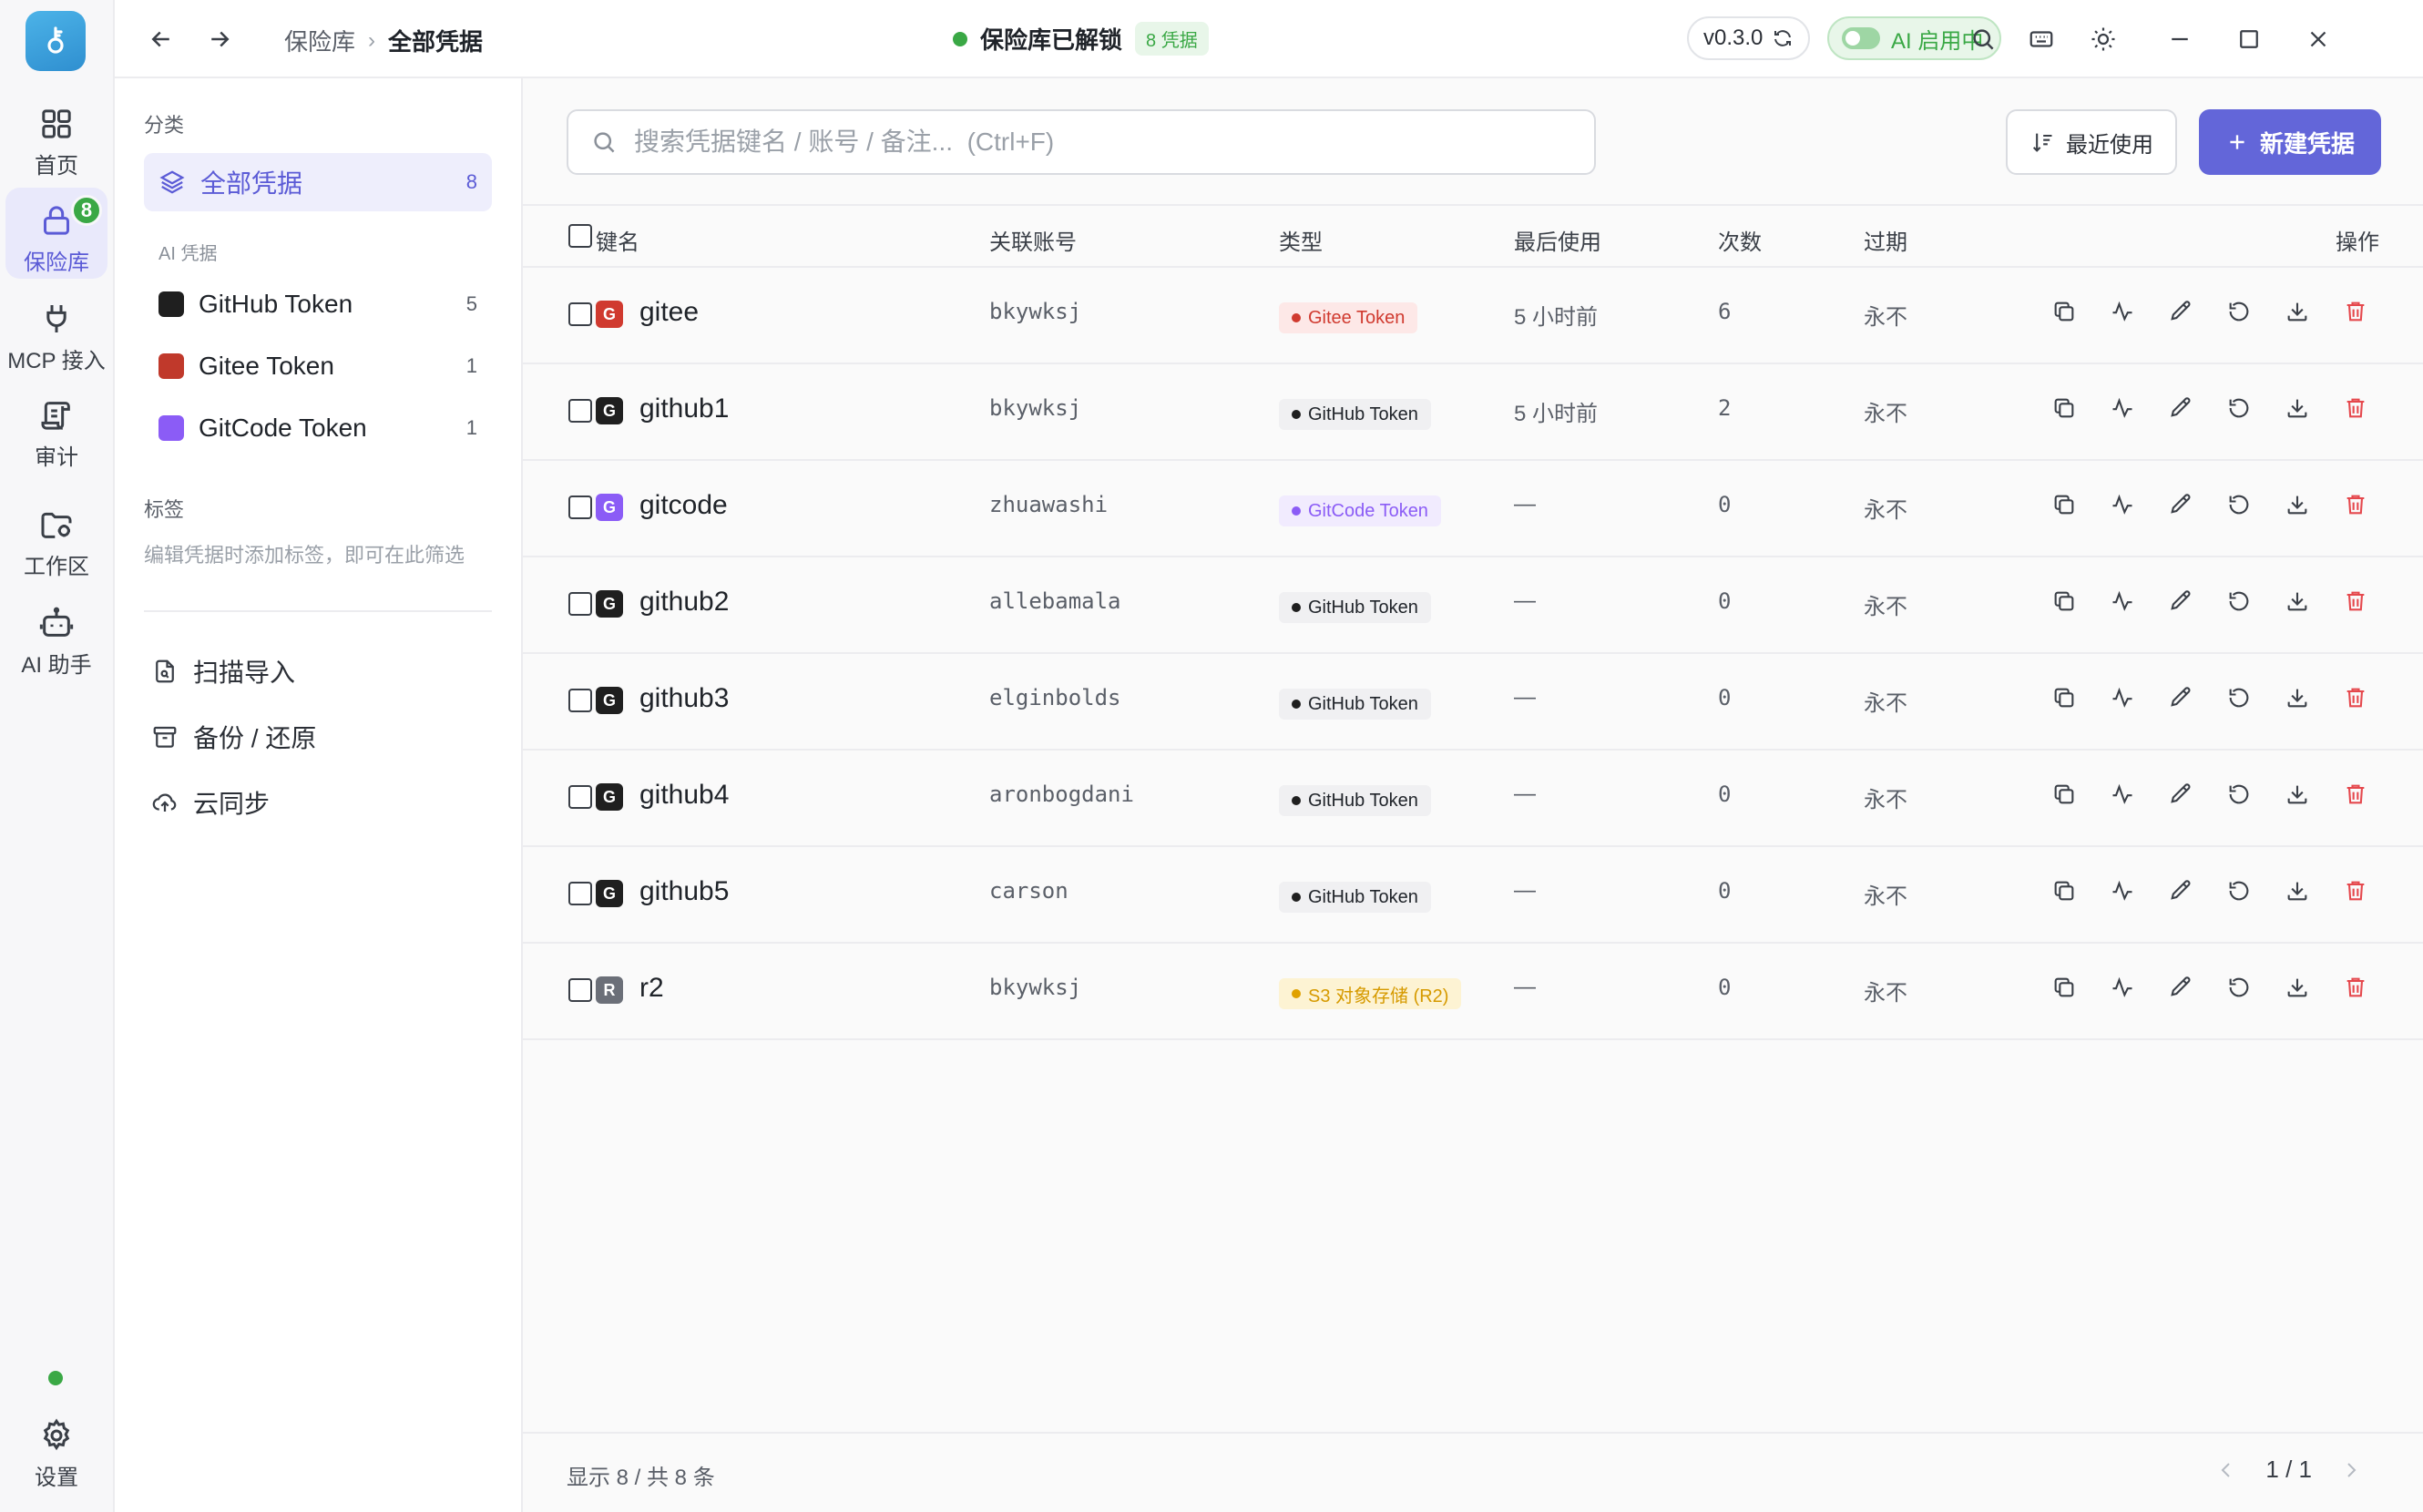 The width and height of the screenshot is (2423, 1512). Describe the element at coordinates (56, 429) in the screenshot. I see `rail-item-audit: 审计` at that location.